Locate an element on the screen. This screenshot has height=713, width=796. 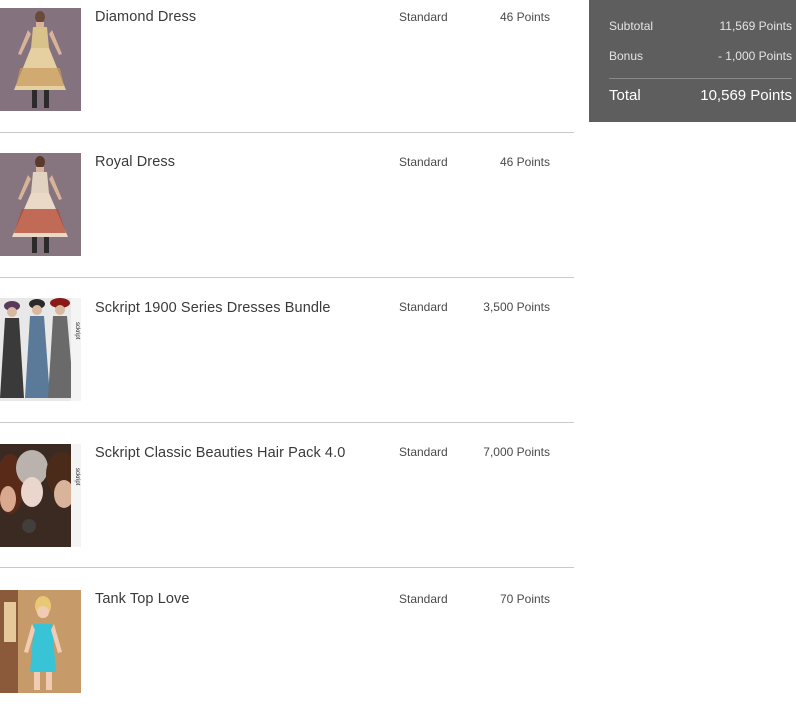
subtotal-label: Subtotal is located at coordinates (631, 26).